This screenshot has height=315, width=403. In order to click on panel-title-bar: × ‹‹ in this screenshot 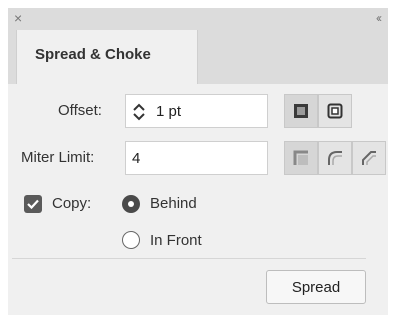, I will do `click(198, 19)`.